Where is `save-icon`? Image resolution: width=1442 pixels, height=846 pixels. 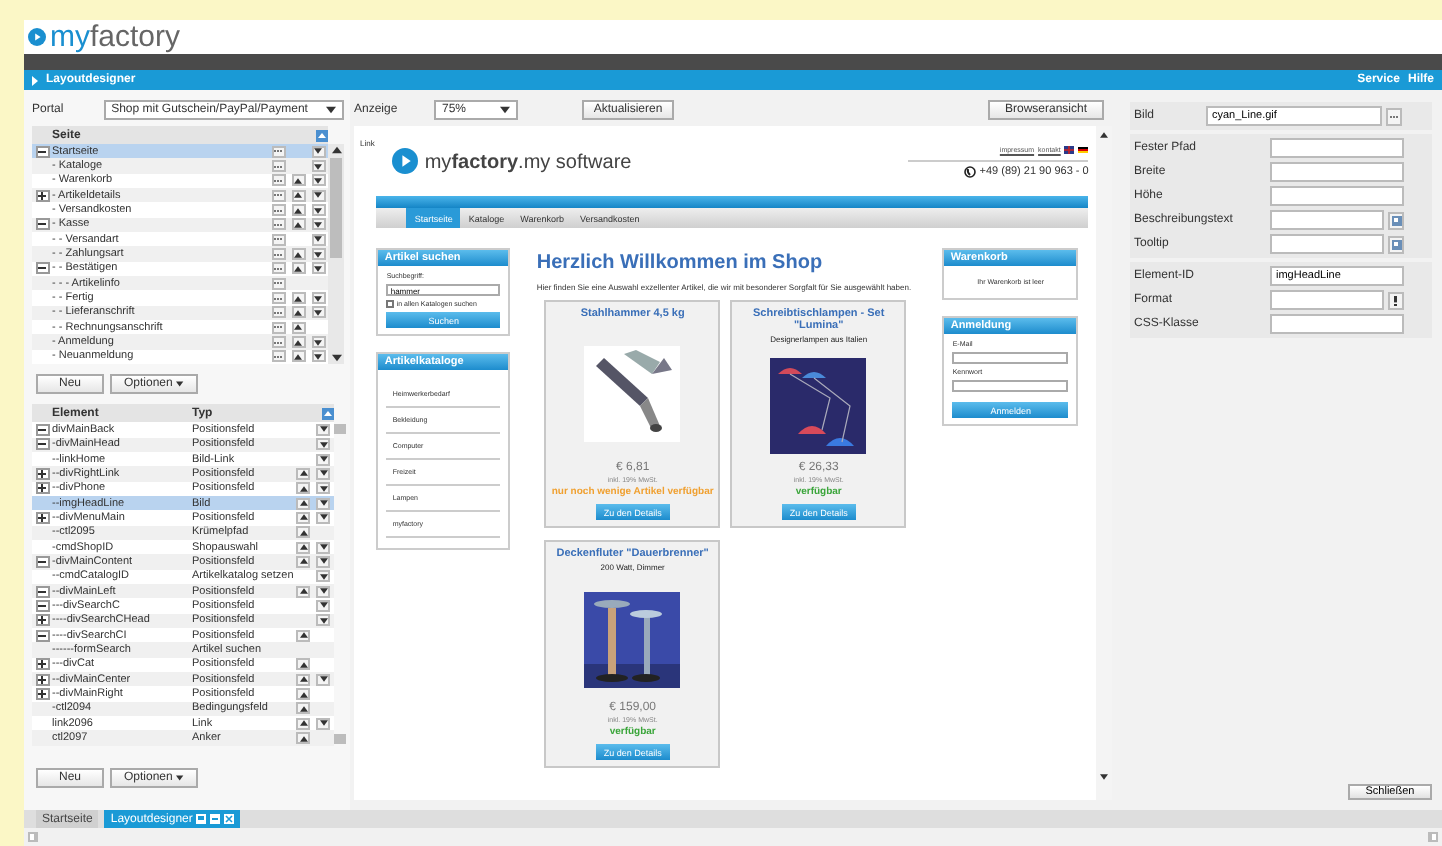 save-icon is located at coordinates (201, 819).